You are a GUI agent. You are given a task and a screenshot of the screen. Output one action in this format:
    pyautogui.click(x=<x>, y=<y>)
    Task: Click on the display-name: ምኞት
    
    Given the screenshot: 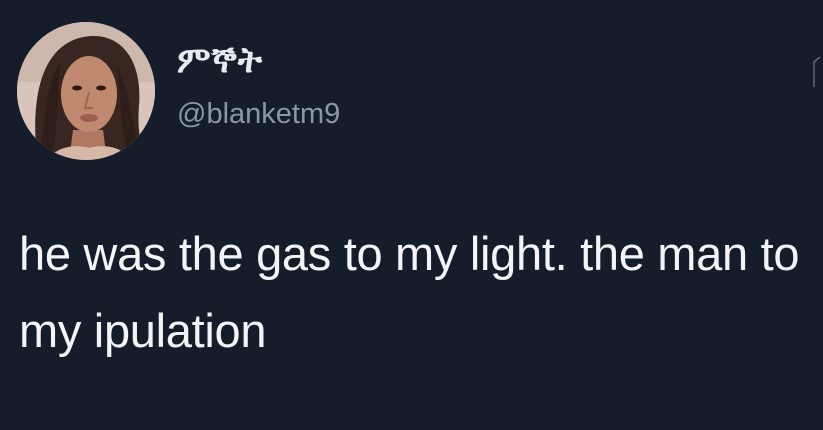 What is the action you would take?
    pyautogui.click(x=220, y=61)
    